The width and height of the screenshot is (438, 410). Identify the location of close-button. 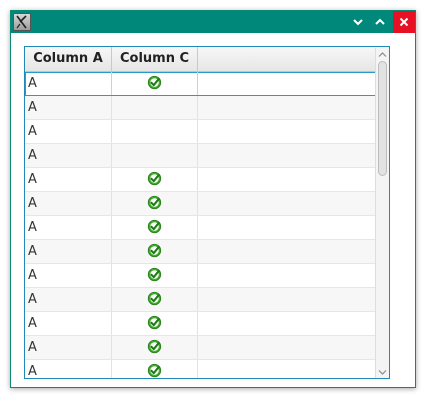
(404, 22).